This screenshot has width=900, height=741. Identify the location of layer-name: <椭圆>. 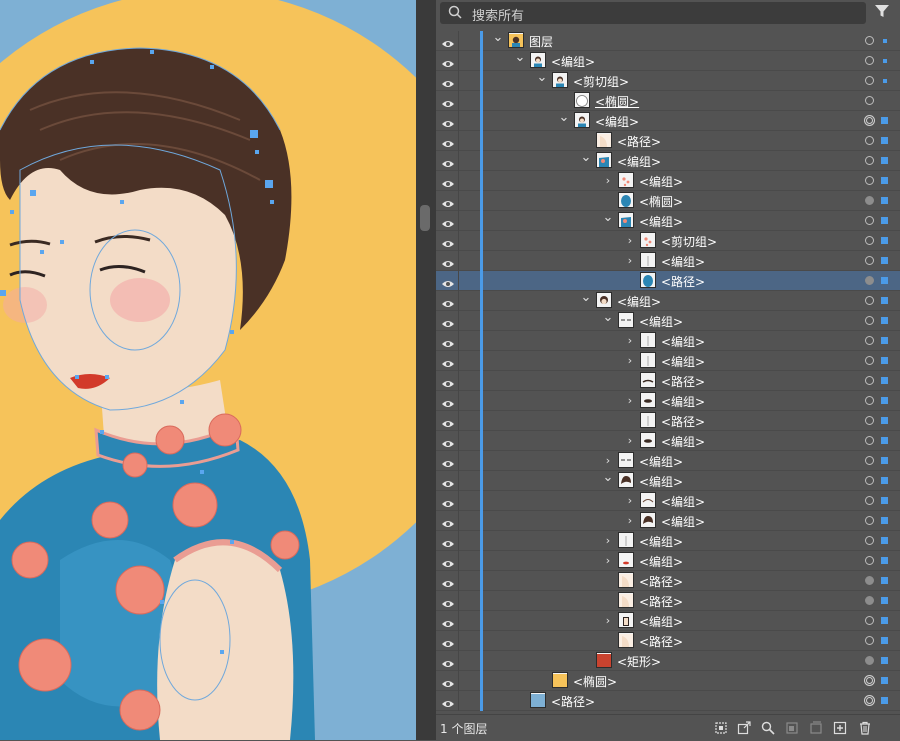
(617, 101).